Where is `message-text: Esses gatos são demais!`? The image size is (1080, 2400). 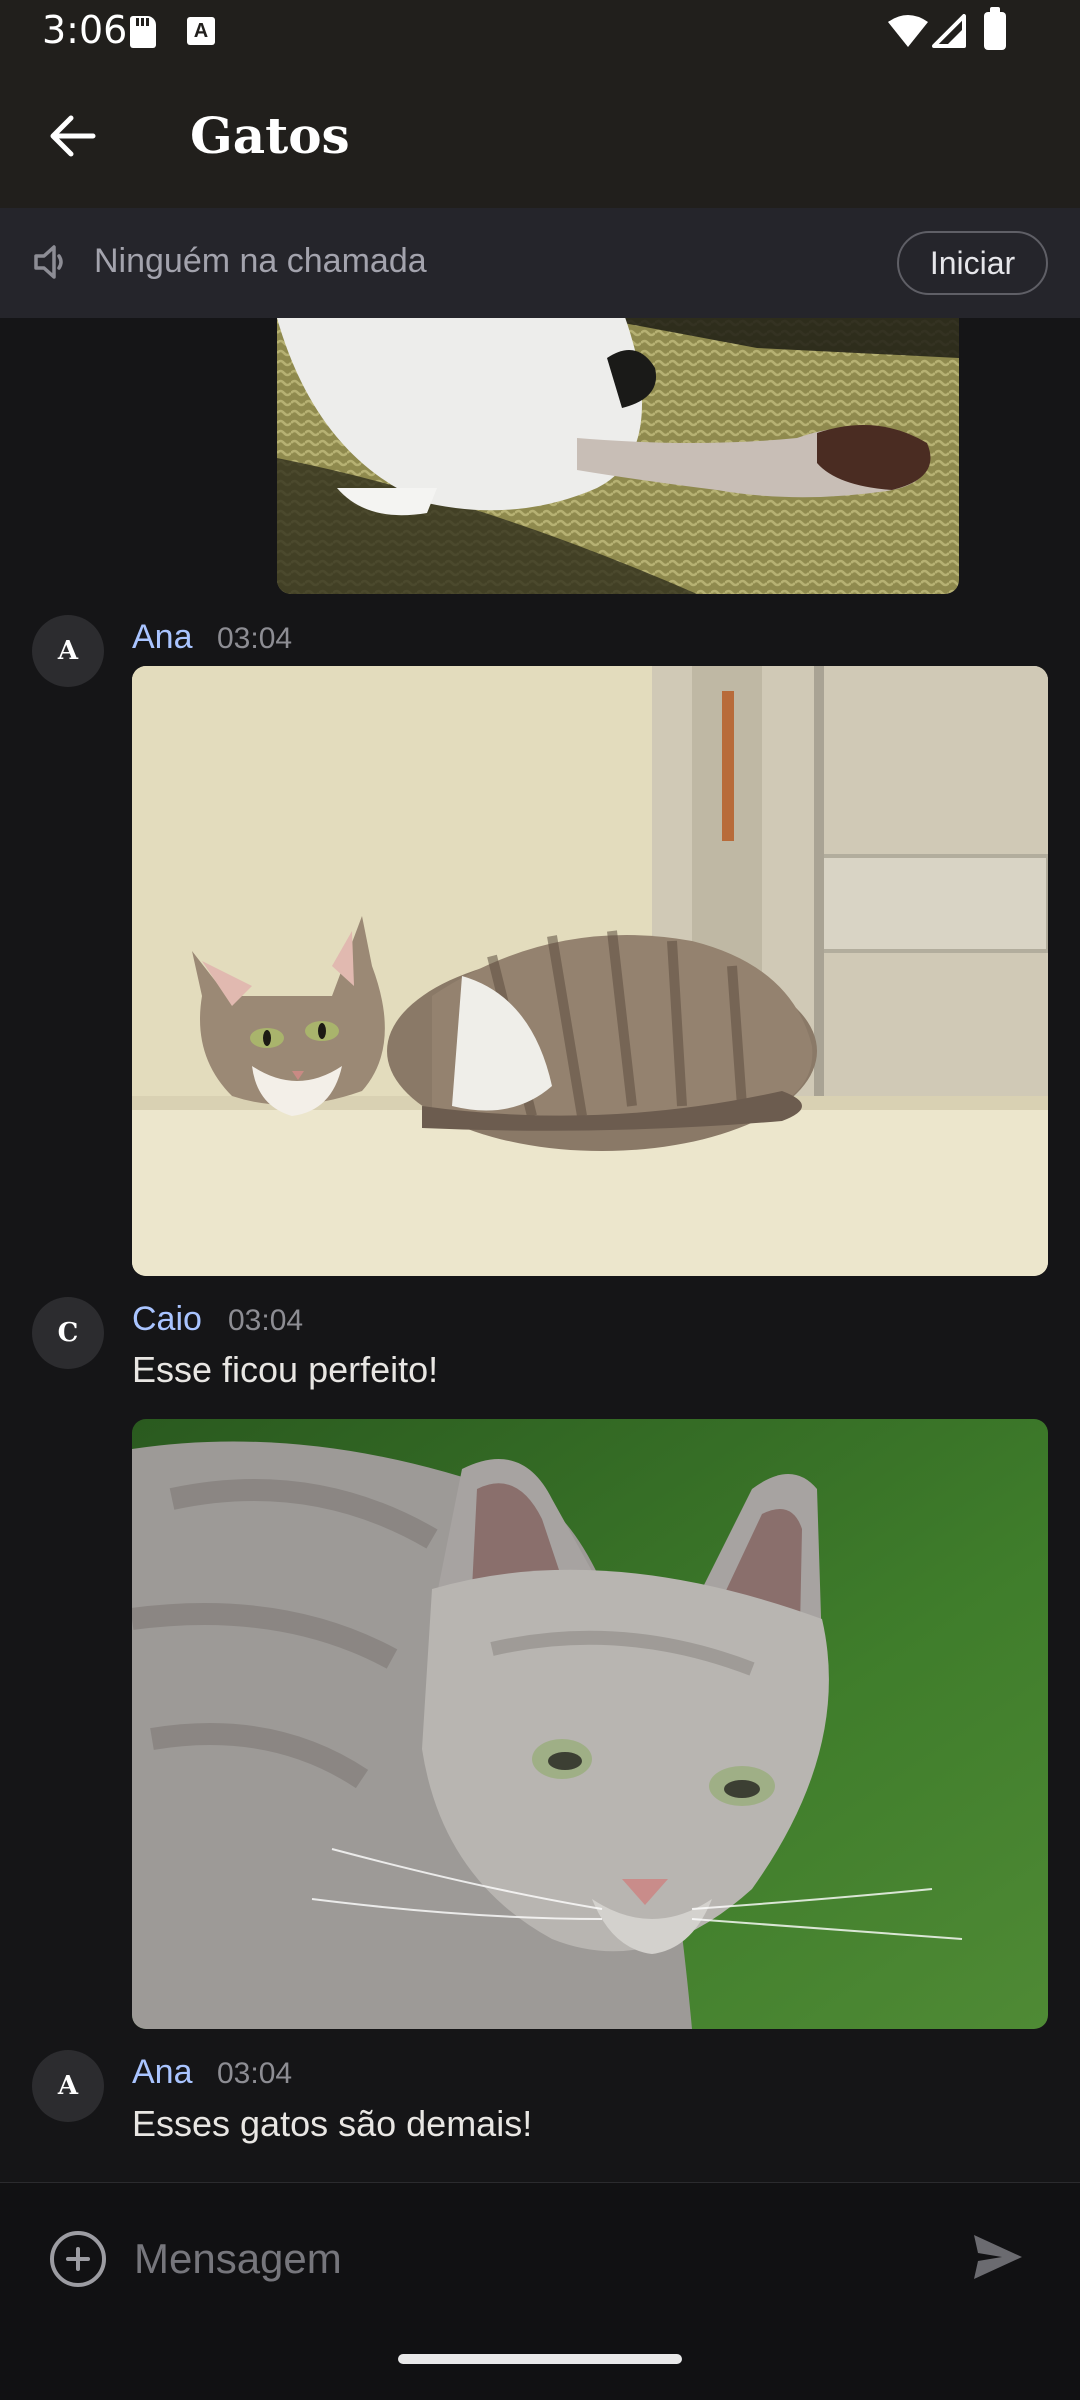 message-text: Esses gatos são demais! is located at coordinates (332, 2123).